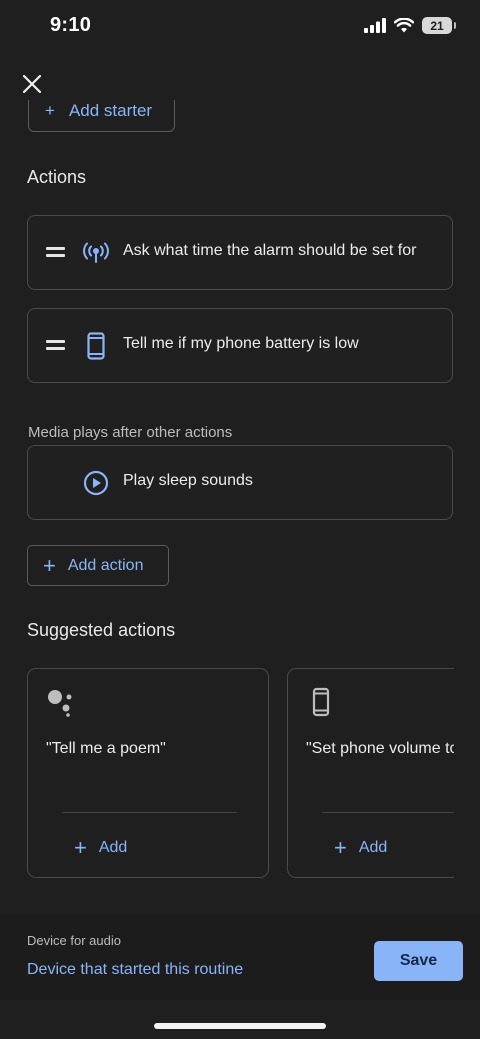  I want to click on actions-heading: Actions, so click(57, 177).